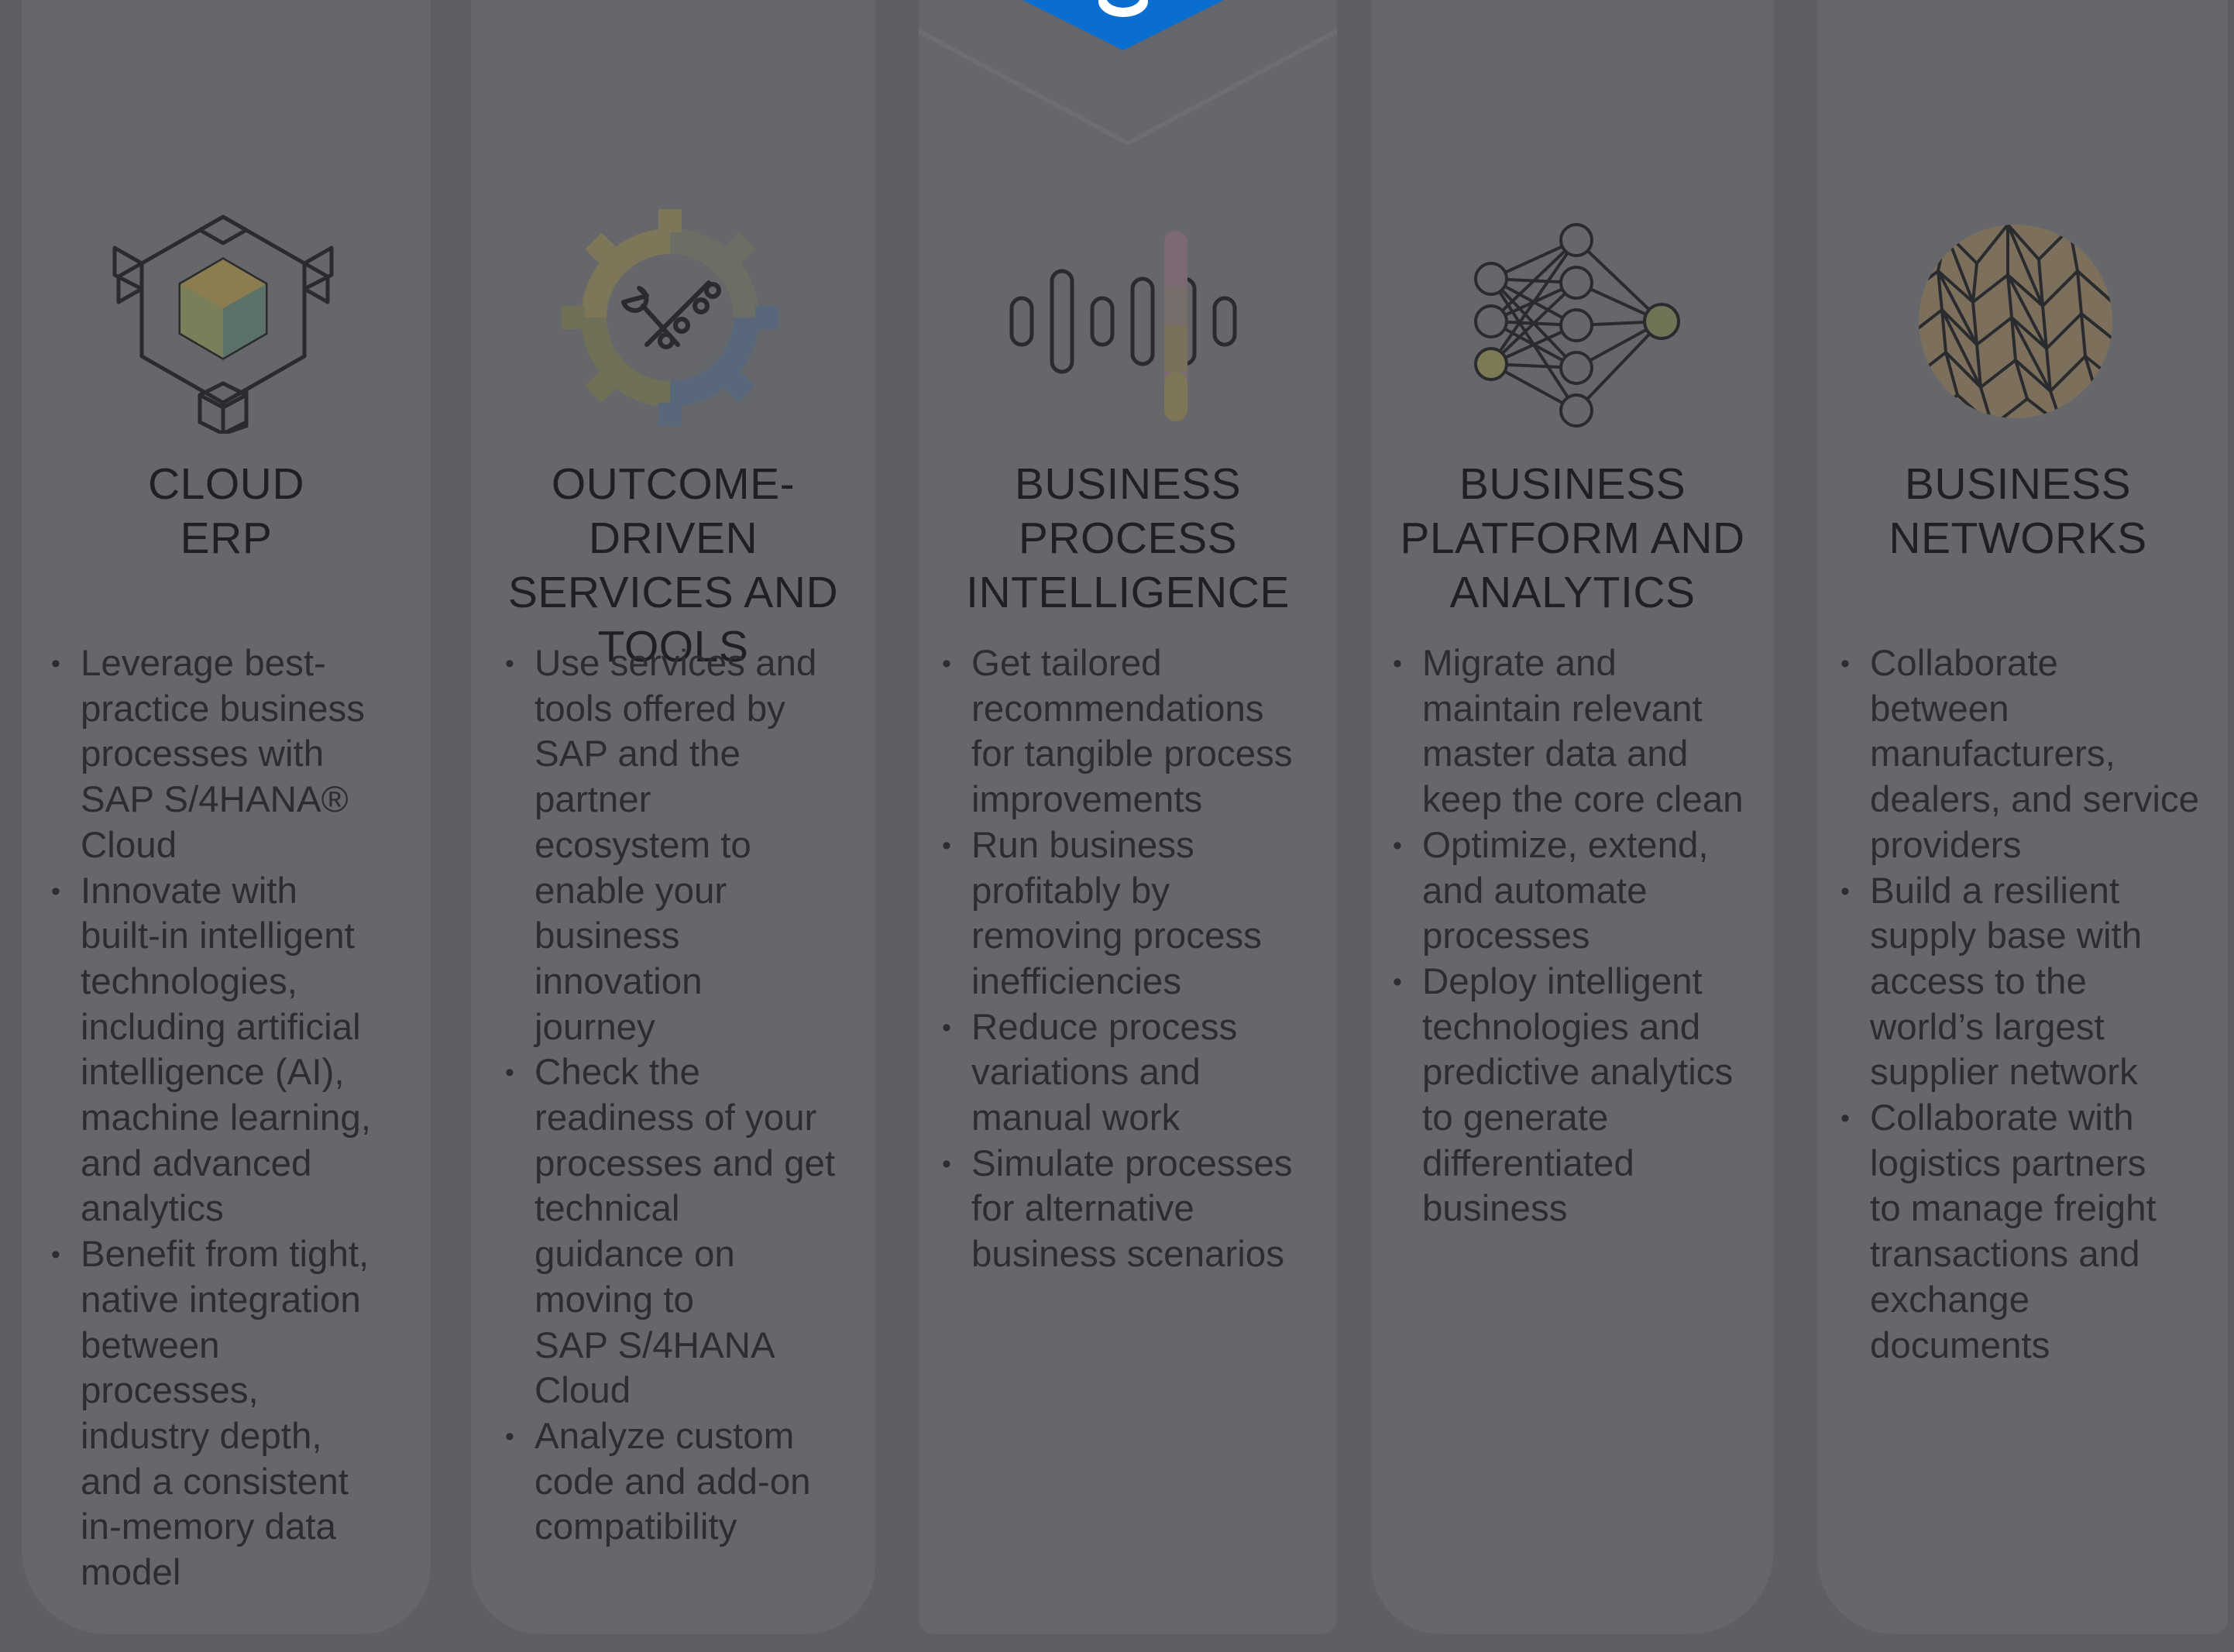 The height and width of the screenshot is (1652, 2234). Describe the element at coordinates (203, 754) in the screenshot. I see `bullet-line: processes with` at that location.